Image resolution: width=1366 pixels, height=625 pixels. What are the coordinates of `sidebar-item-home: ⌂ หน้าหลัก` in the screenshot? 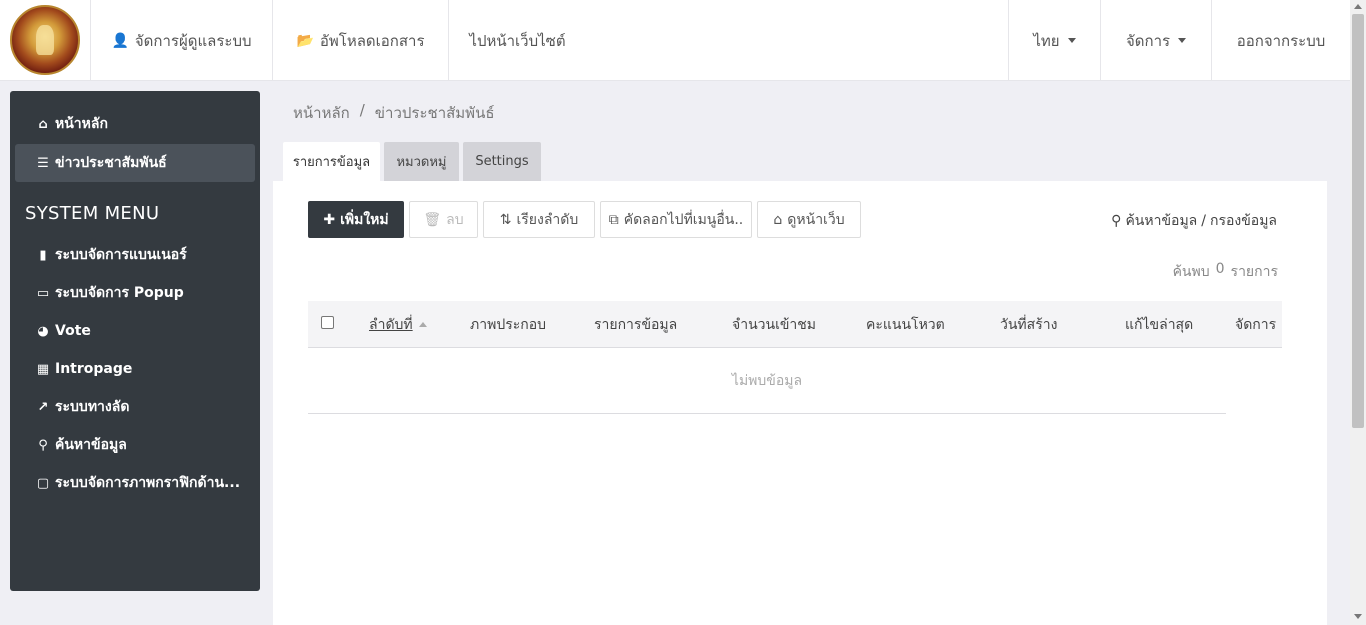 It's located at (135, 124).